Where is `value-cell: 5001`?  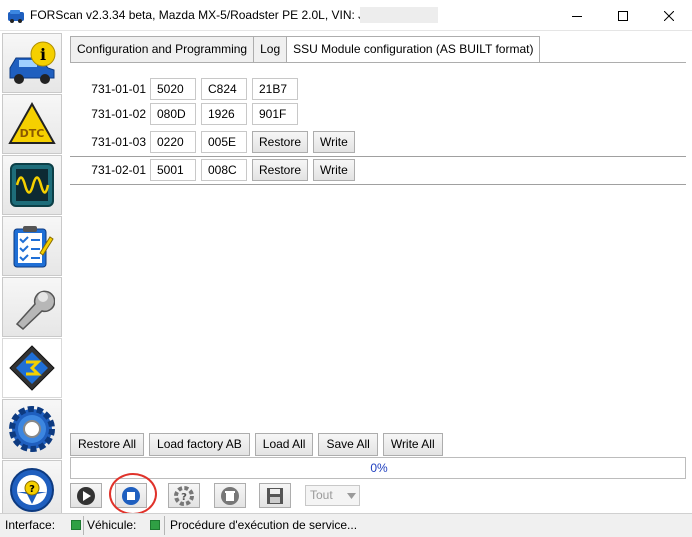
value-cell: 5001 is located at coordinates (173, 170).